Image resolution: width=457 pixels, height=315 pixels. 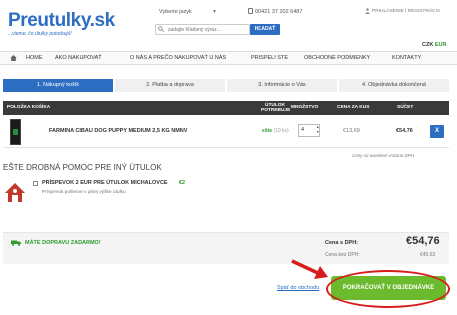 I want to click on charity-price: €2, so click(x=182, y=183).